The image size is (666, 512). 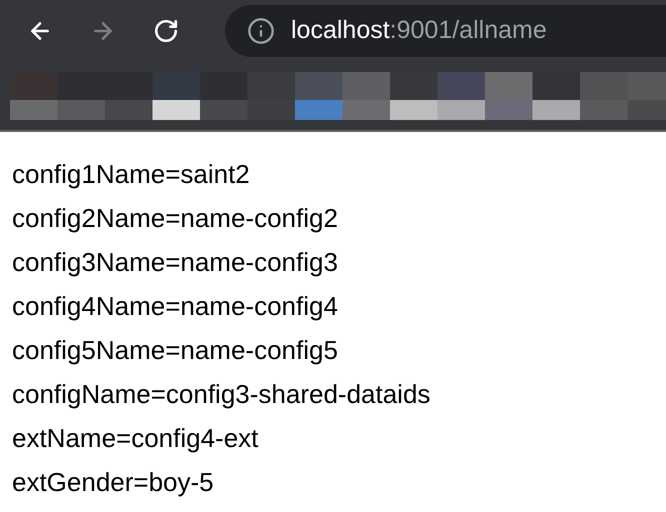 What do you see at coordinates (175, 262) in the screenshot?
I see `text-line: config3Name=name-config3` at bounding box center [175, 262].